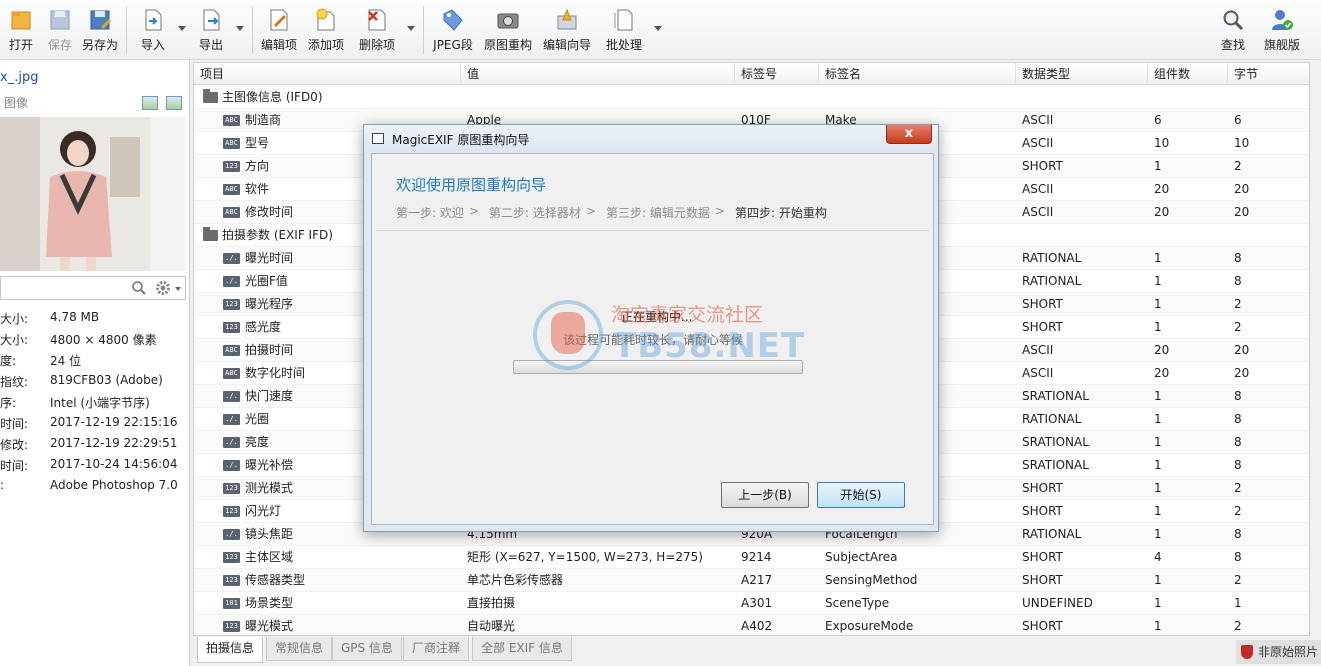 The image size is (1321, 666). Describe the element at coordinates (652, 230) in the screenshot. I see `dialog-divider` at that location.